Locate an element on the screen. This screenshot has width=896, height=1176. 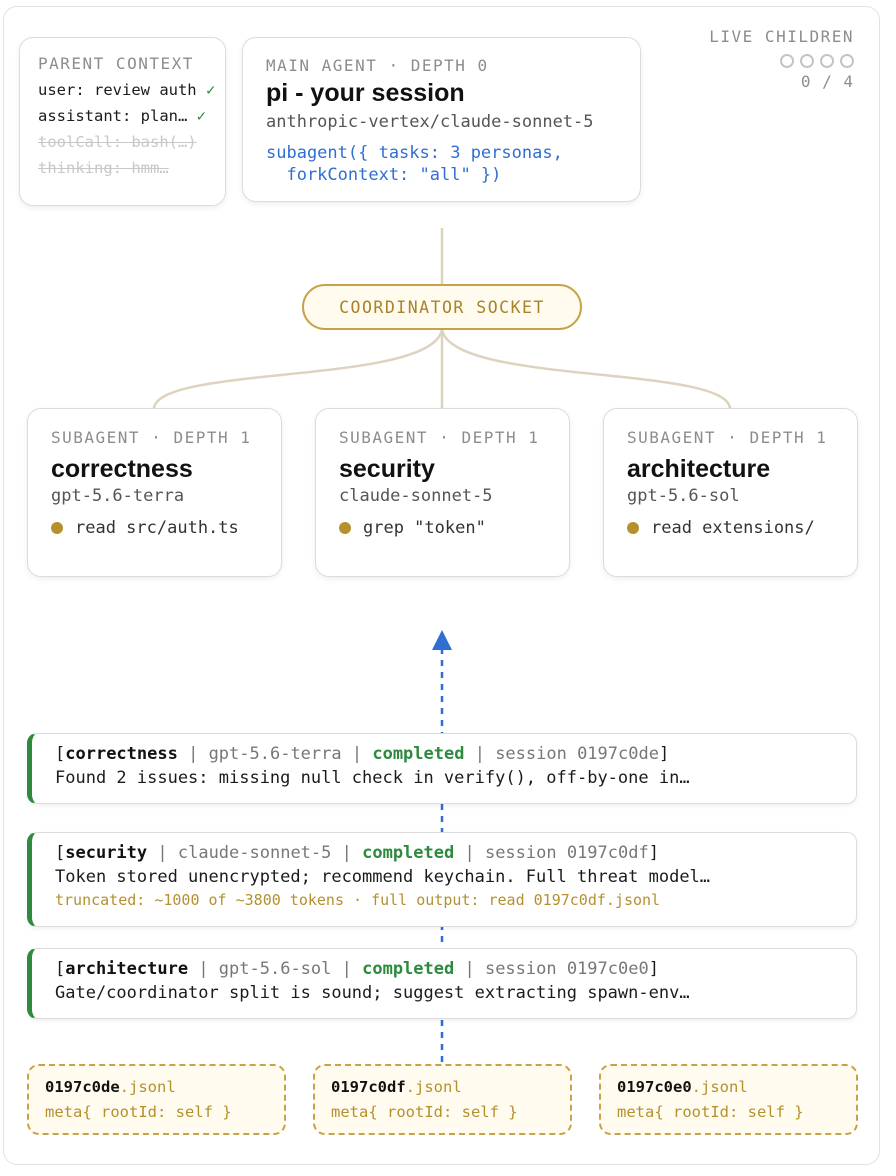
live-children-label: LIVE CHILDREN is located at coordinates (781, 36).